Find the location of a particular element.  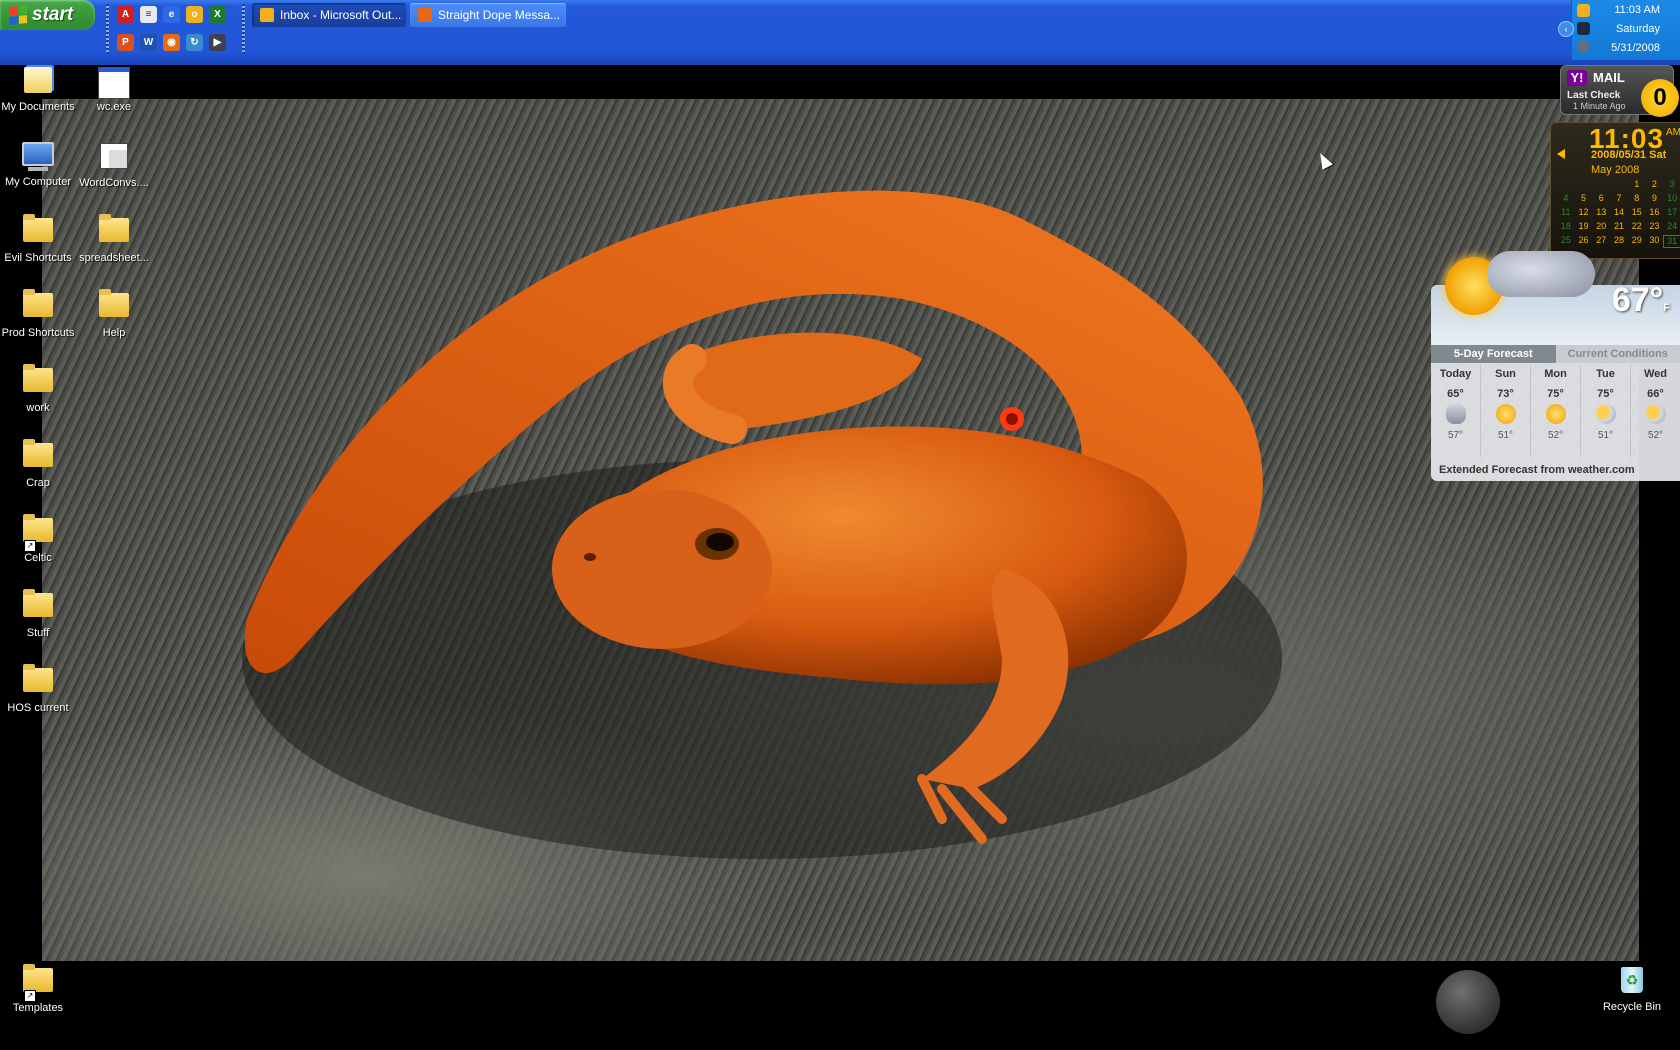

media-player-icon: ▶ is located at coordinates (217, 42).